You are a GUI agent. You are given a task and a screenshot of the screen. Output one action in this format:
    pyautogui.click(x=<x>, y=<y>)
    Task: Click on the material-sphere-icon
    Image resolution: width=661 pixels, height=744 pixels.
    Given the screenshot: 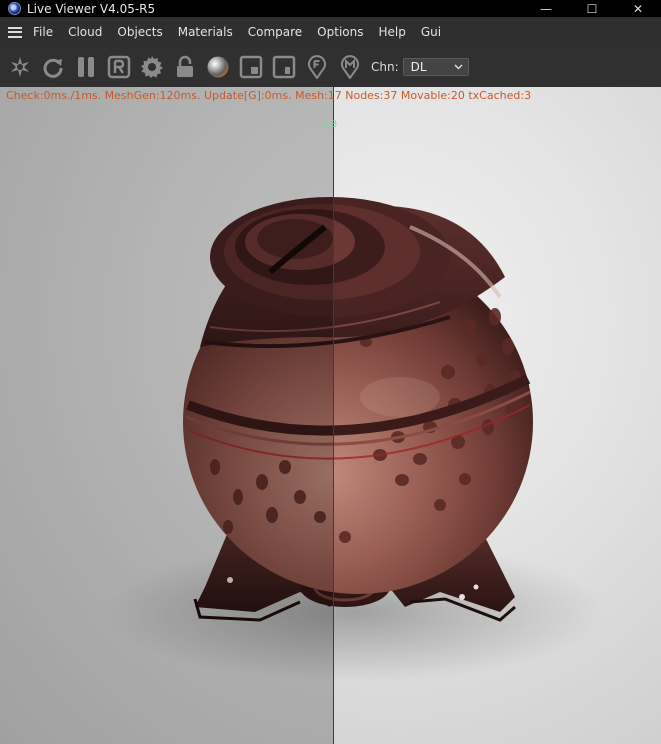 What is the action you would take?
    pyautogui.click(x=218, y=67)
    